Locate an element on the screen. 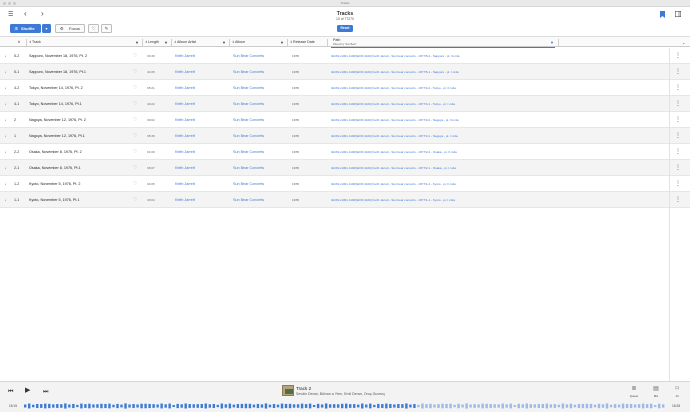  sidebar-icon is located at coordinates (678, 15).